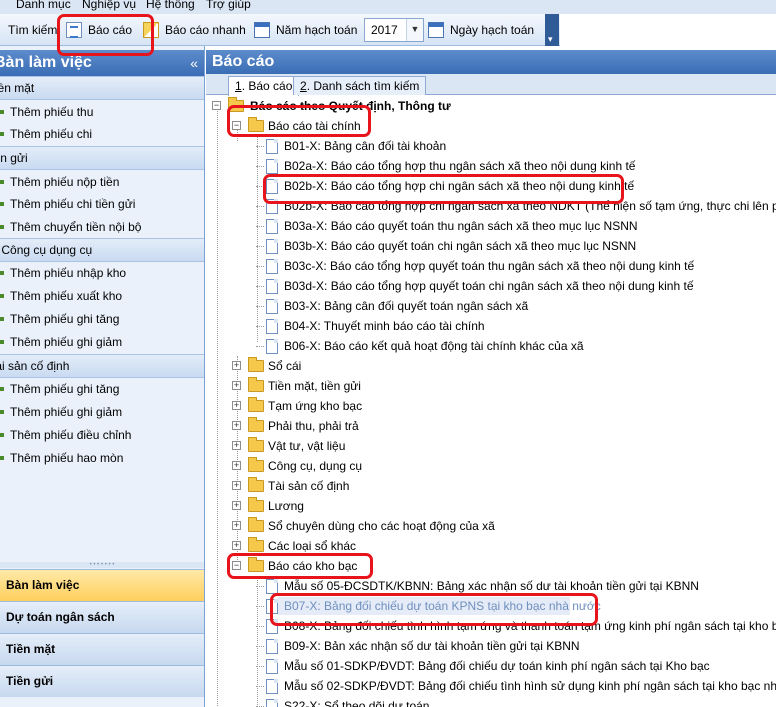 The image size is (776, 707). What do you see at coordinates (51, 134) in the screenshot?
I see `link-label: Thêm phiếu chi` at bounding box center [51, 134].